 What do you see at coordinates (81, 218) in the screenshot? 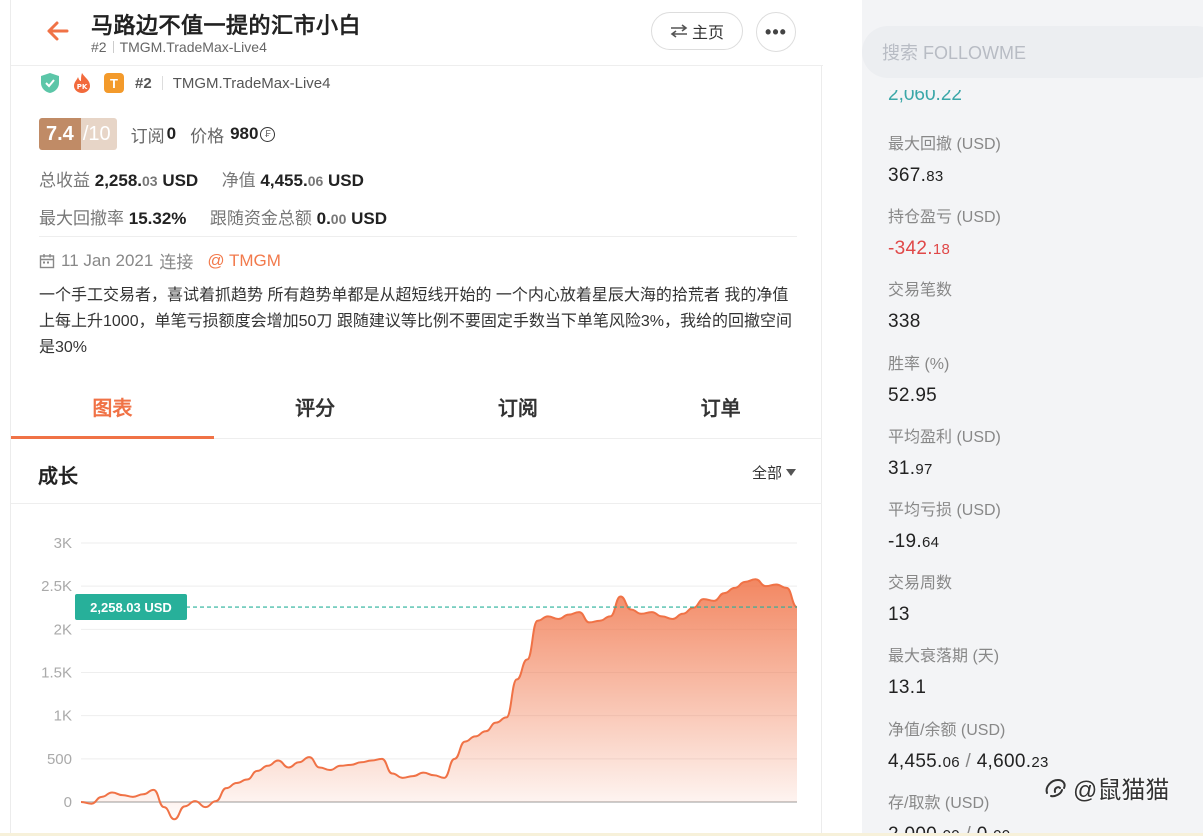
I see `drawdown-rate-label: 最大回撤率` at bounding box center [81, 218].